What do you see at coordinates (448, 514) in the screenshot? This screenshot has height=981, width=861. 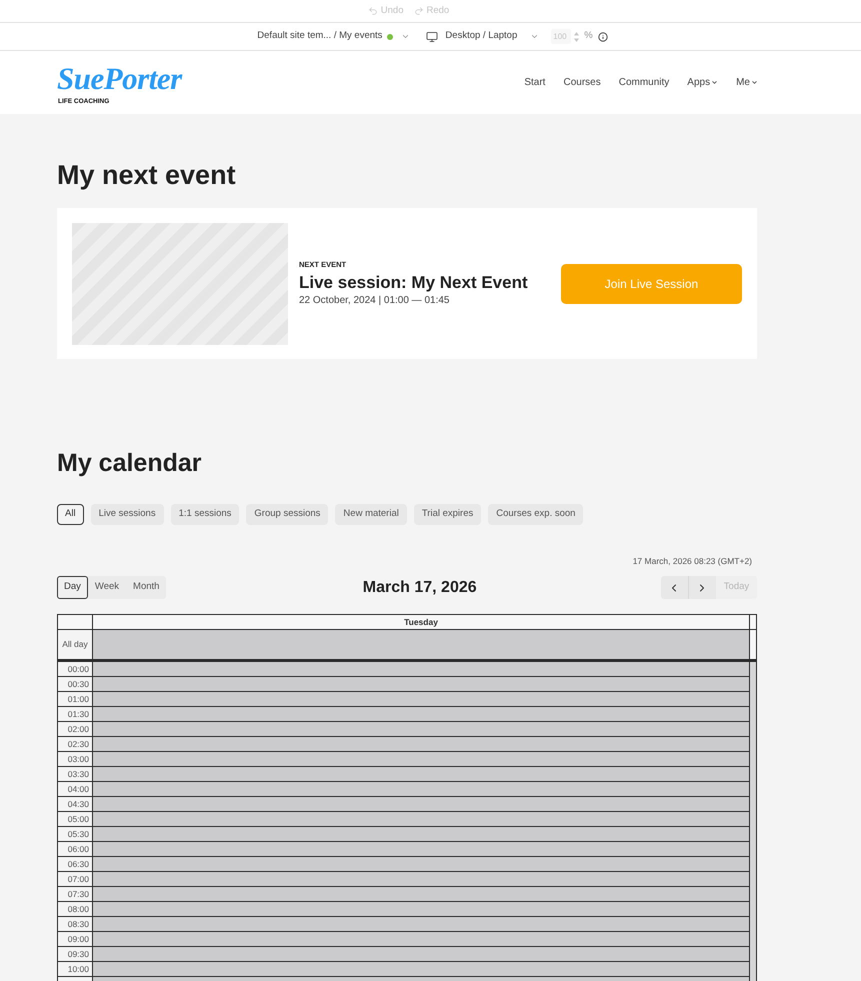 I see `filter-chip: Trial expires` at bounding box center [448, 514].